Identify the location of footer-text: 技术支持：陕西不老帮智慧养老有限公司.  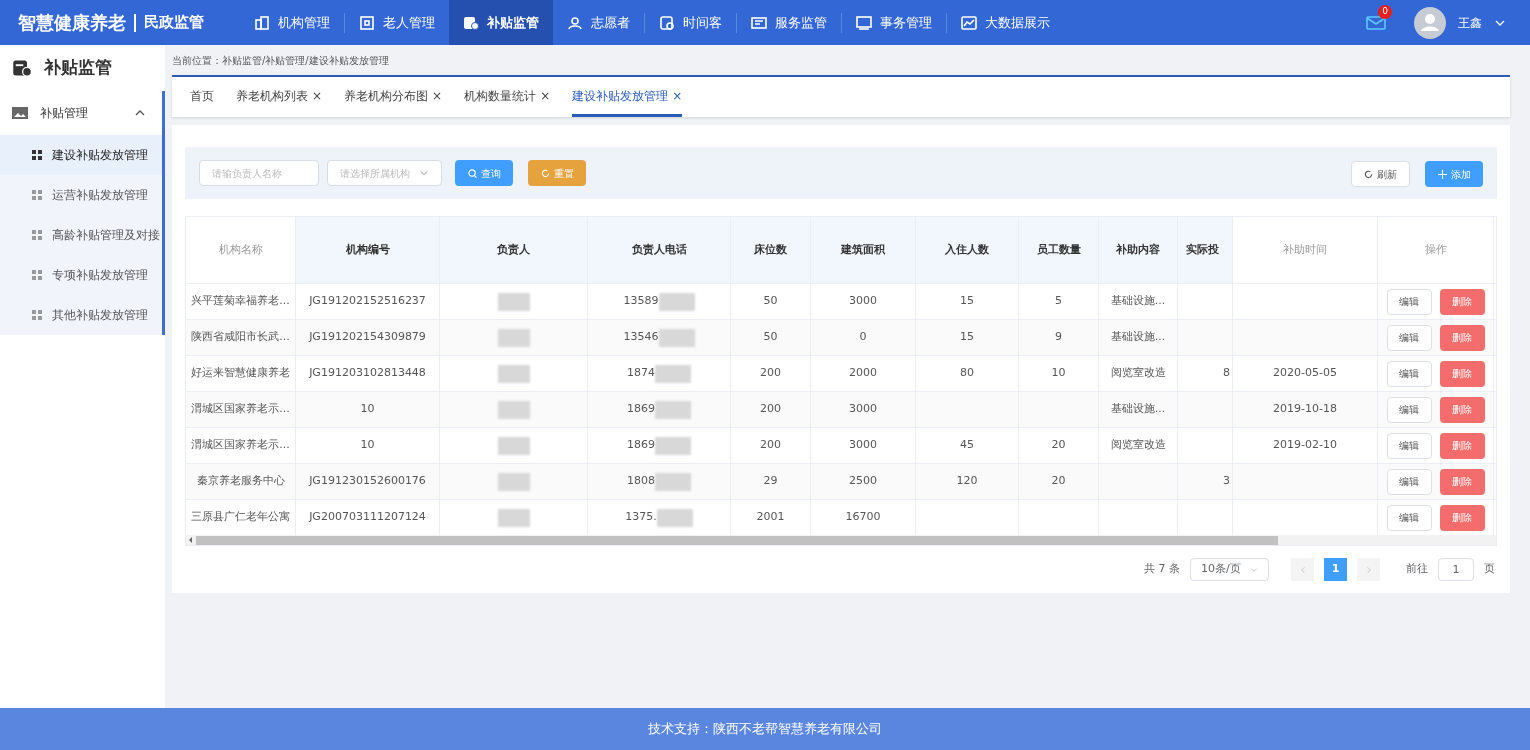
(765, 729).